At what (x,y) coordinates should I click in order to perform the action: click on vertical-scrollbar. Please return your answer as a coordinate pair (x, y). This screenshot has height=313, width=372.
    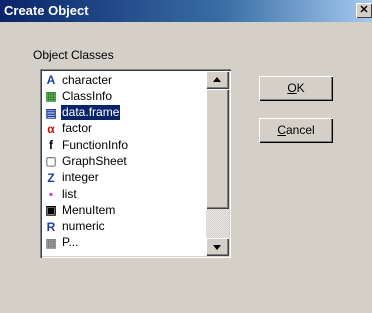
    Looking at the image, I should click on (217, 163).